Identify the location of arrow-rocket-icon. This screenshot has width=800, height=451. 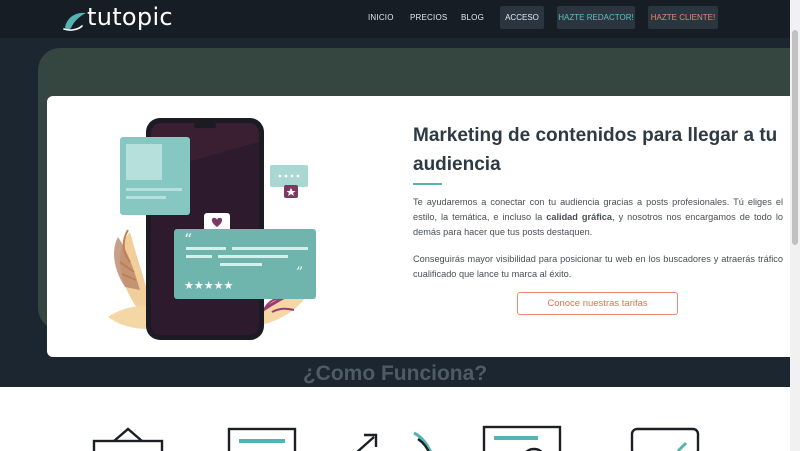
(394, 441).